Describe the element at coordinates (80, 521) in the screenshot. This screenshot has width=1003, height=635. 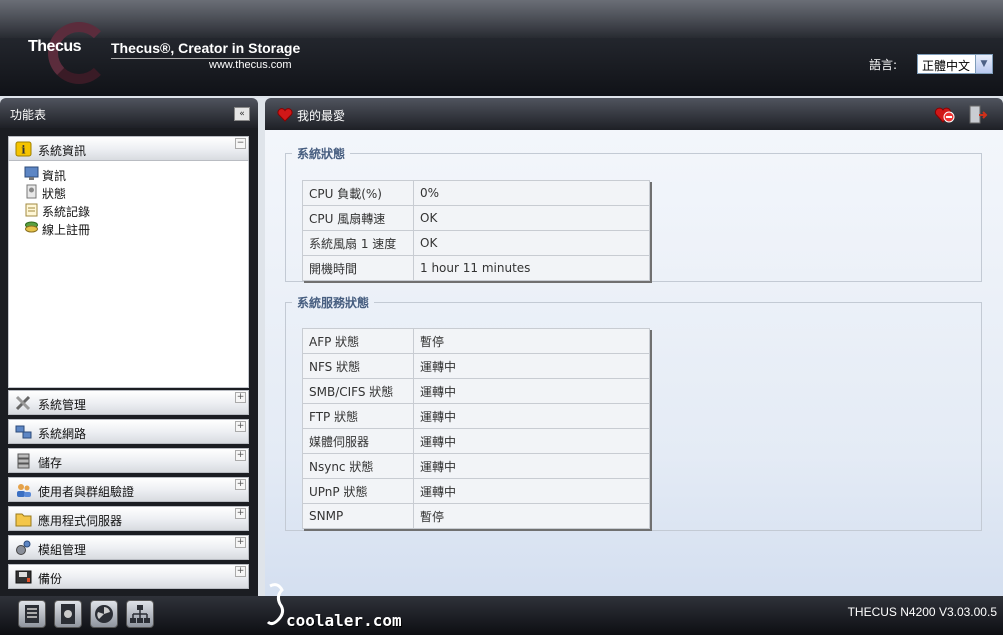
I see `sidebar-section-label: 應用程式伺服器` at that location.